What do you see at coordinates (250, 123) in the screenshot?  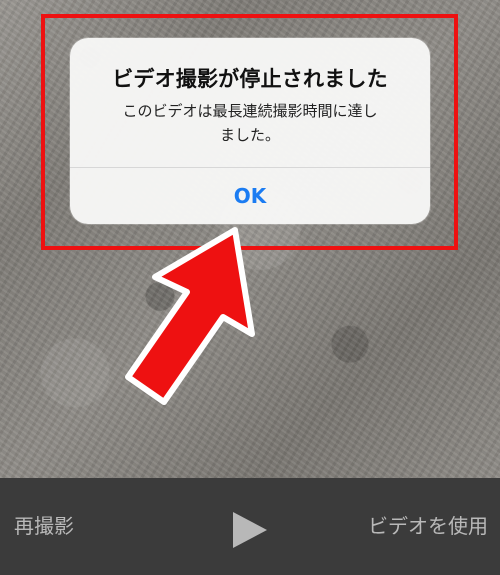 I see `alert-message: このビデオは最長連続撮影時間に達しました。` at bounding box center [250, 123].